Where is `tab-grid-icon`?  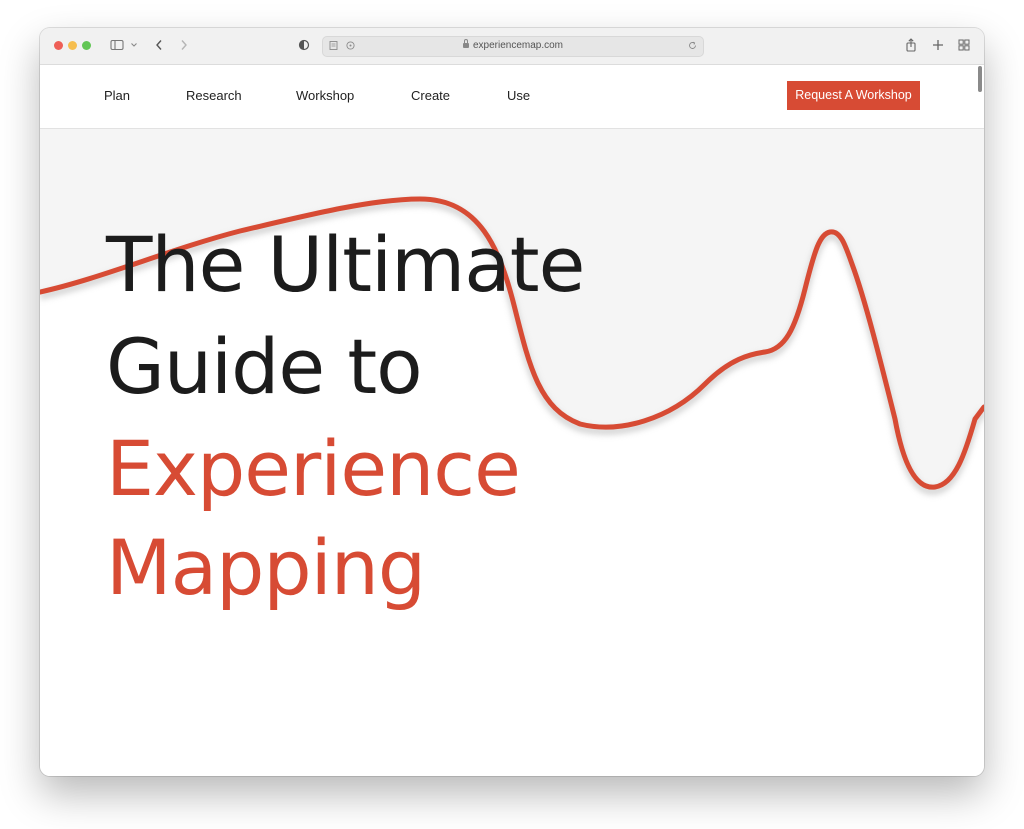
tab-grid-icon is located at coordinates (964, 45).